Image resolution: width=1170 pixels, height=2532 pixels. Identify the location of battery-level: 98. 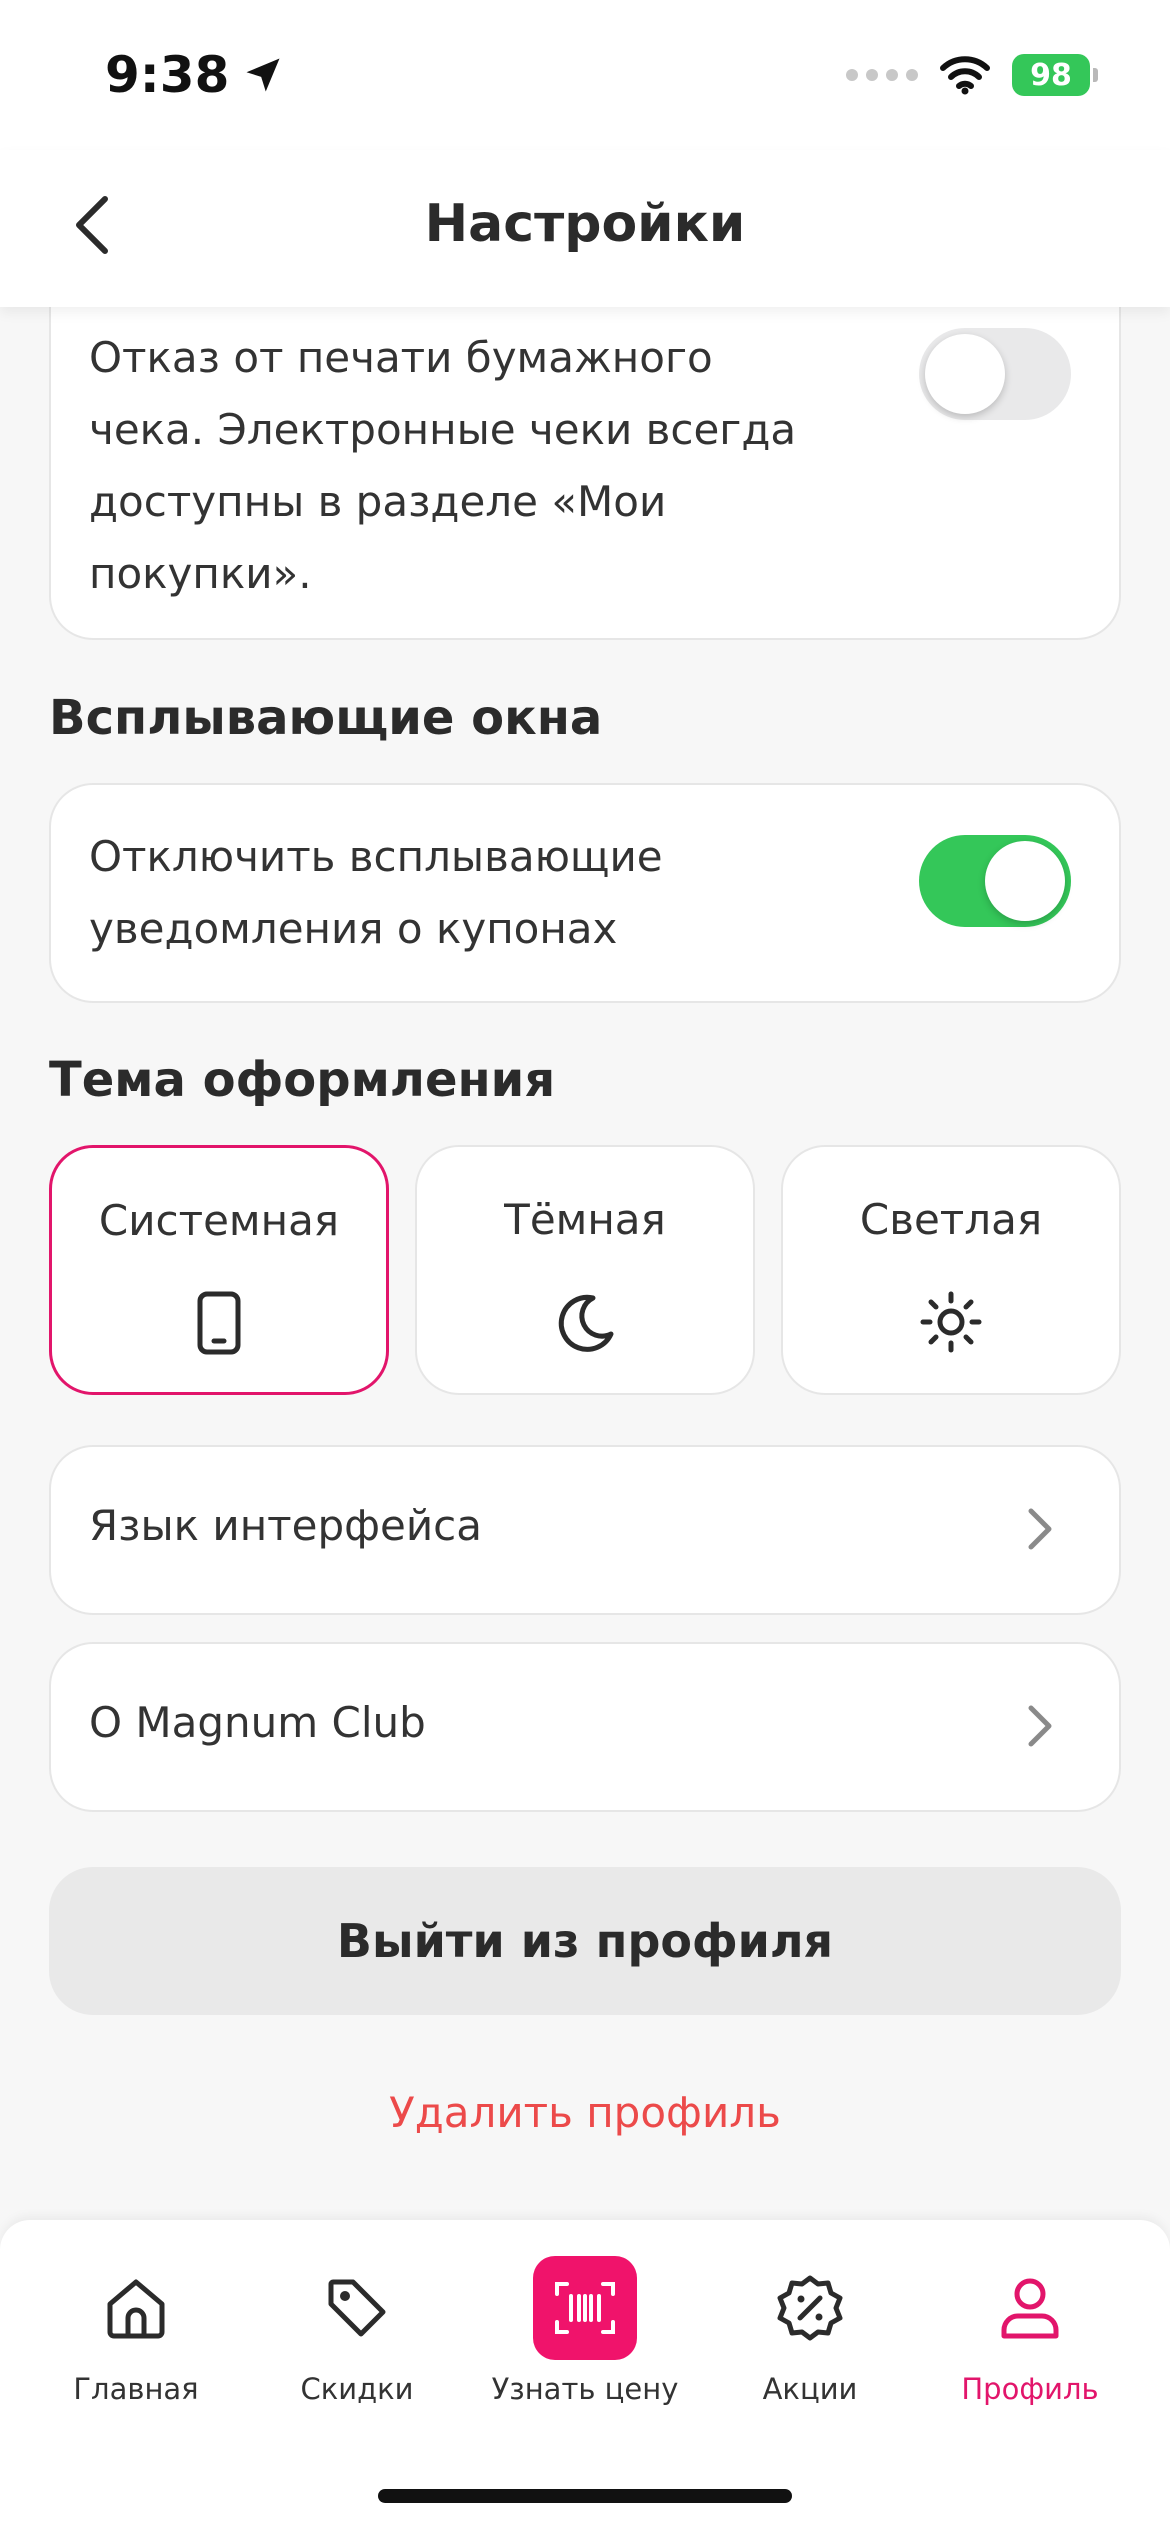
(1051, 75).